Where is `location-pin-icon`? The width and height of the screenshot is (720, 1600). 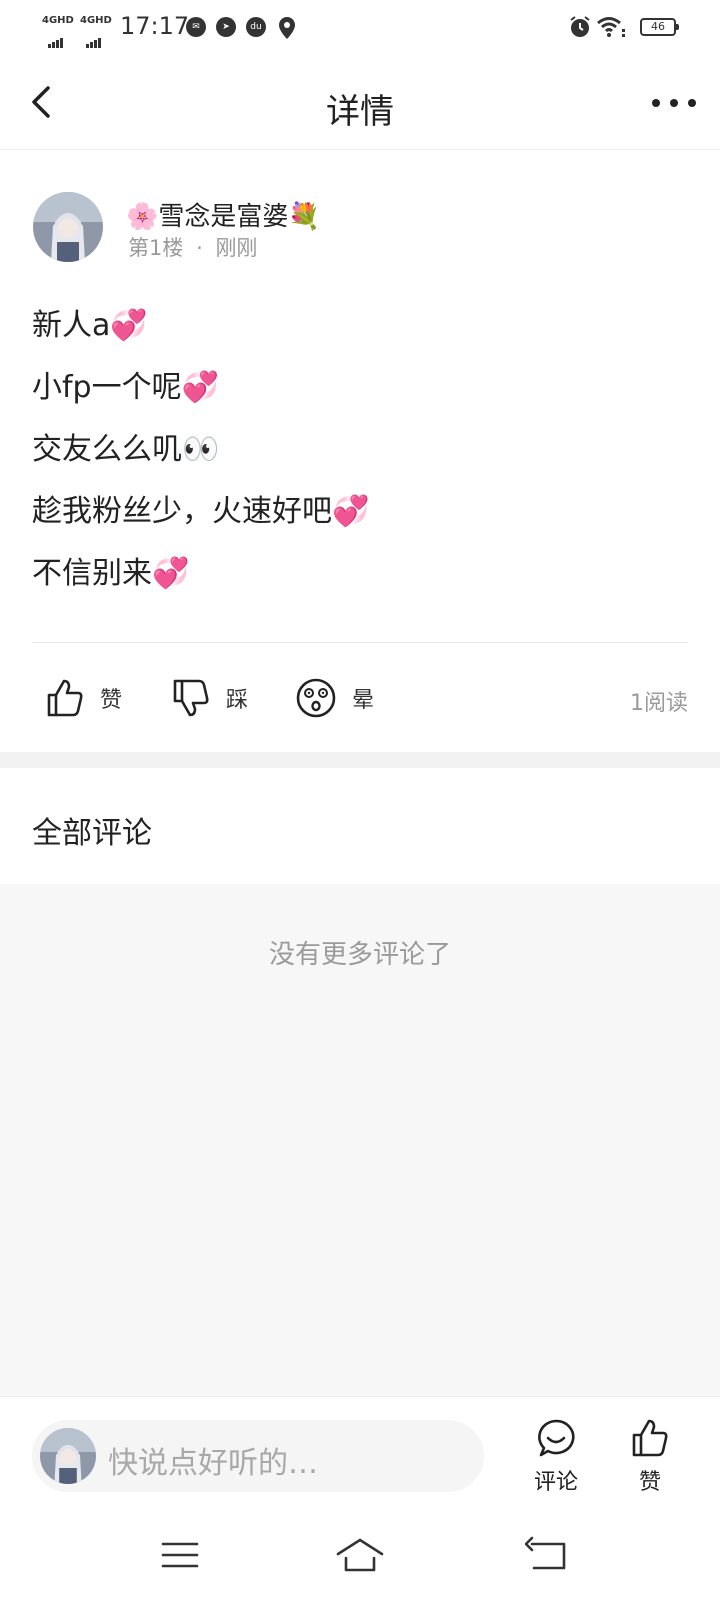
location-pin-icon is located at coordinates (287, 28).